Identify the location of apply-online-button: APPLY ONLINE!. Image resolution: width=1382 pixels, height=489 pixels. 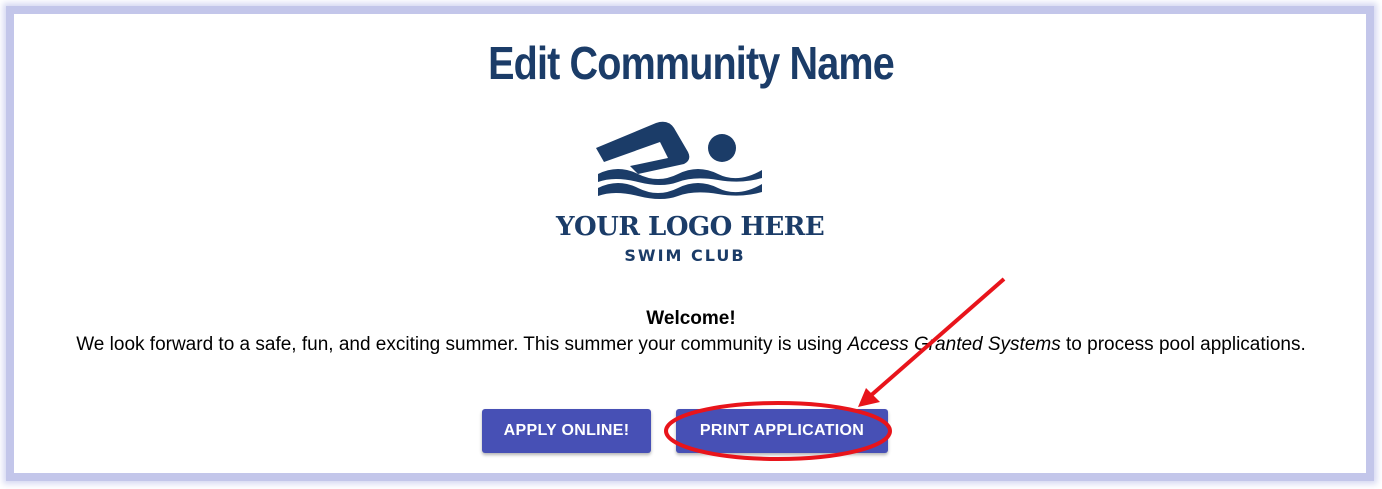
(566, 431).